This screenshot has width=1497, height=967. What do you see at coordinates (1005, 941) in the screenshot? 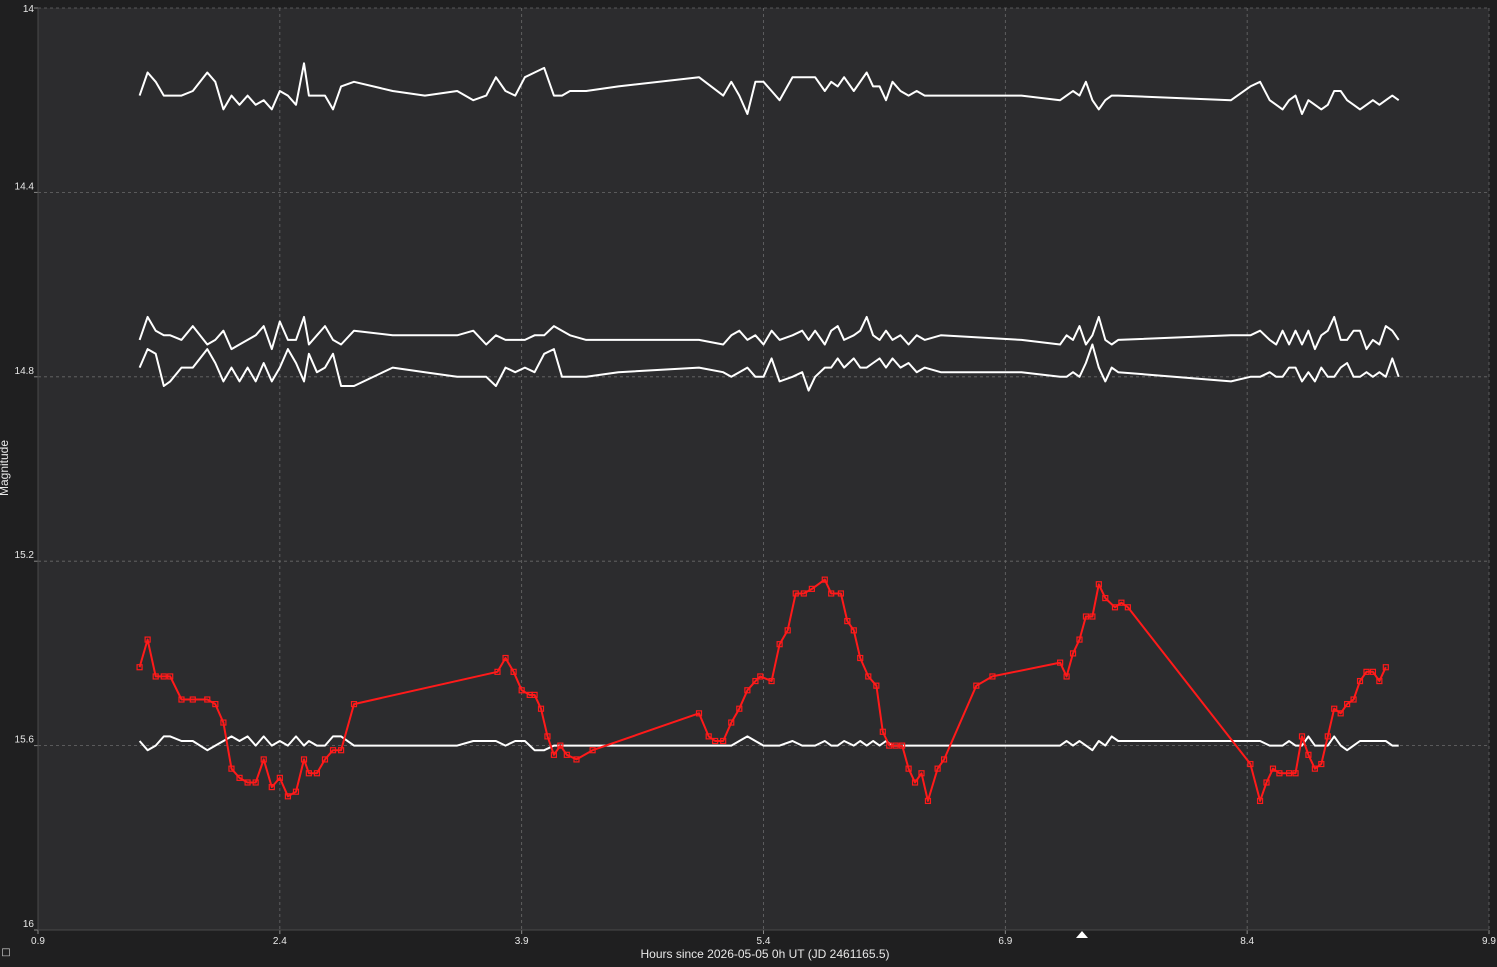
I see `x-tick-label: 6.9` at bounding box center [1005, 941].